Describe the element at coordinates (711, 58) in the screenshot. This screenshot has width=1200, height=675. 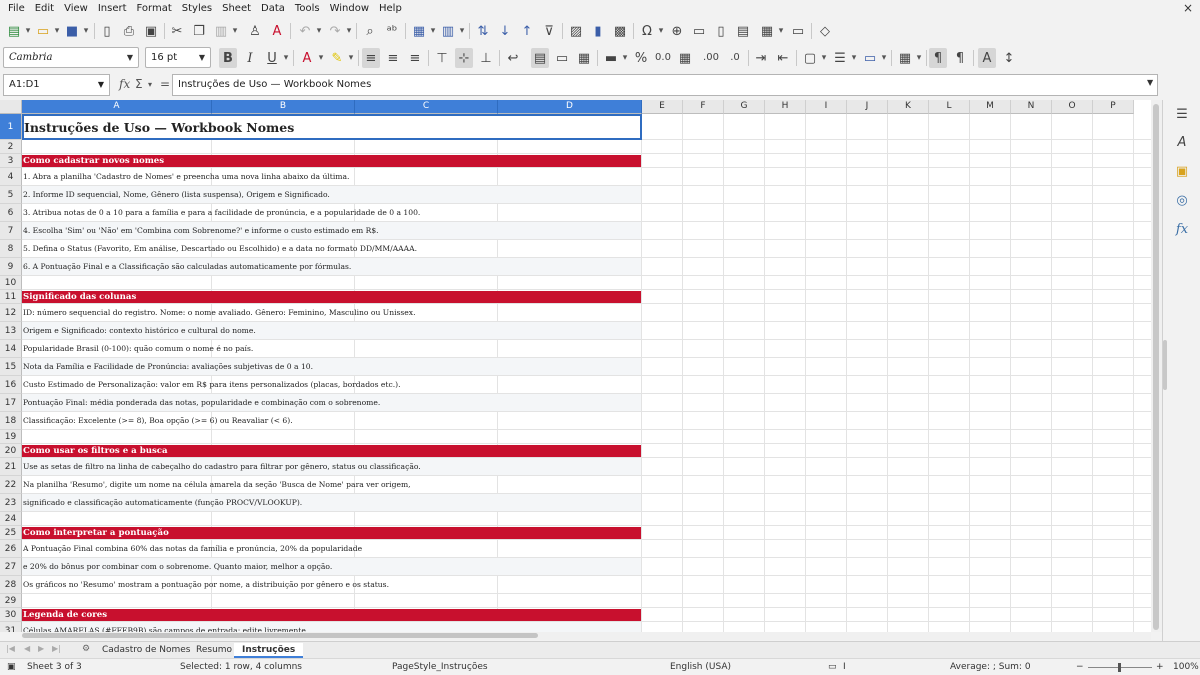
I see `add-decimal-icon: .00` at that location.